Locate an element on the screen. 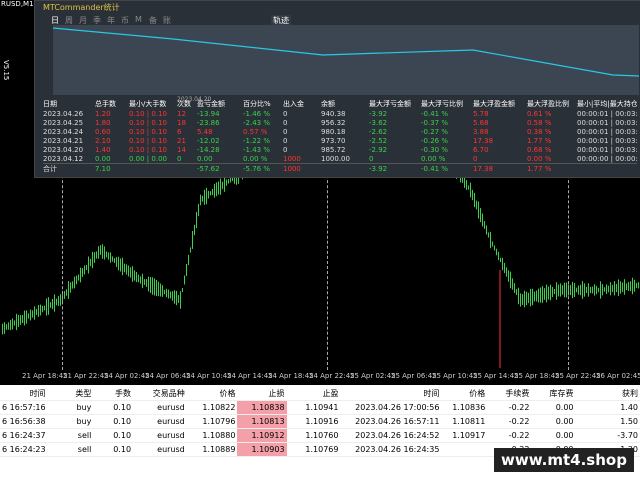  stats-cell: -1.46 % is located at coordinates (256, 113).